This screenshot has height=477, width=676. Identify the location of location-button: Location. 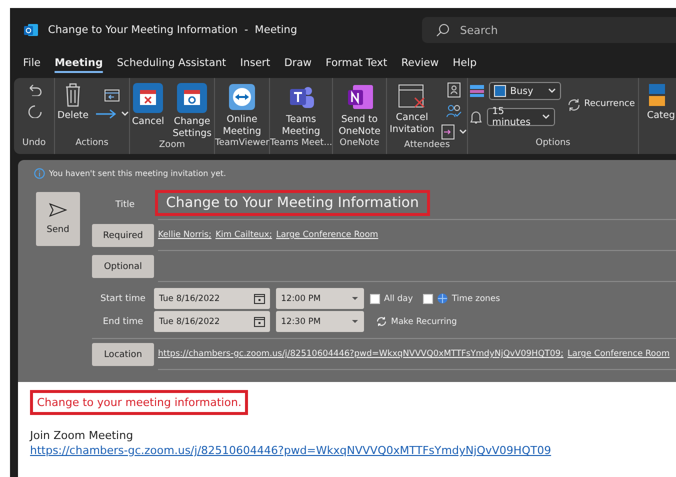
(123, 354).